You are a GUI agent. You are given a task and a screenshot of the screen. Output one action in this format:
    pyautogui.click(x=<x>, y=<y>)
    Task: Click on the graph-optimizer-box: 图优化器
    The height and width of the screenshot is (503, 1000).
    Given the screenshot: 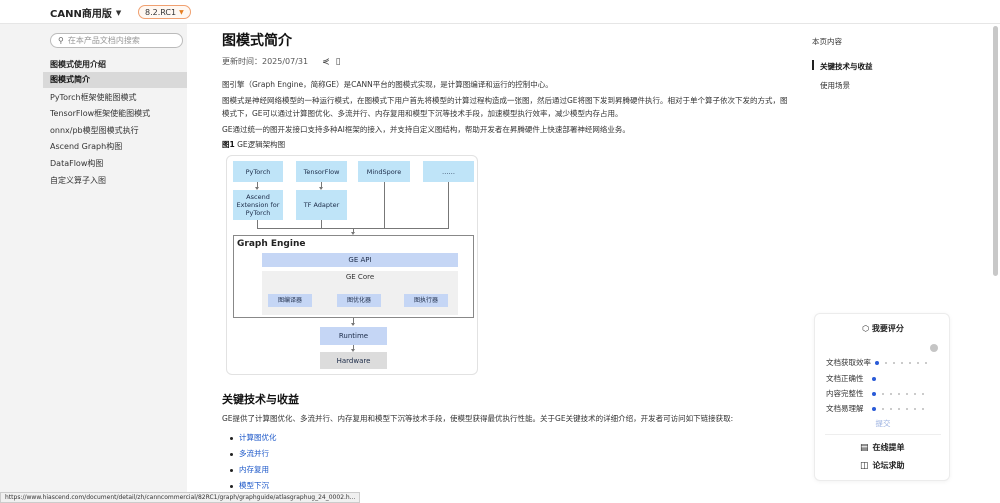 What is the action you would take?
    pyautogui.click(x=359, y=300)
    